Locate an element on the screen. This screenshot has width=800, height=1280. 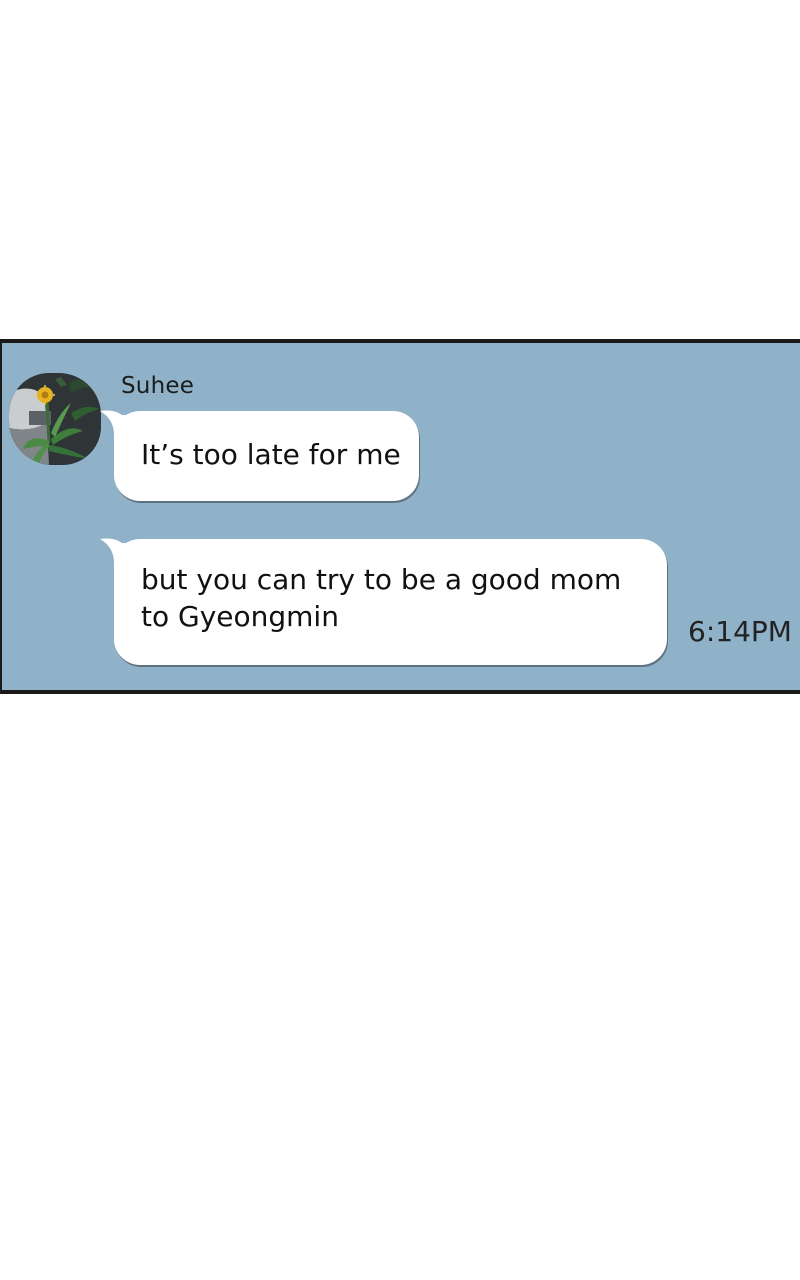
message-text: It’s too late for me is located at coordinates (271, 454).